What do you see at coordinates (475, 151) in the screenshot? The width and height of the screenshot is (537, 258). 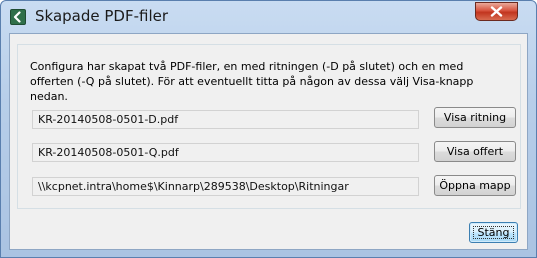 I see `show-quote-button: Visa offert` at bounding box center [475, 151].